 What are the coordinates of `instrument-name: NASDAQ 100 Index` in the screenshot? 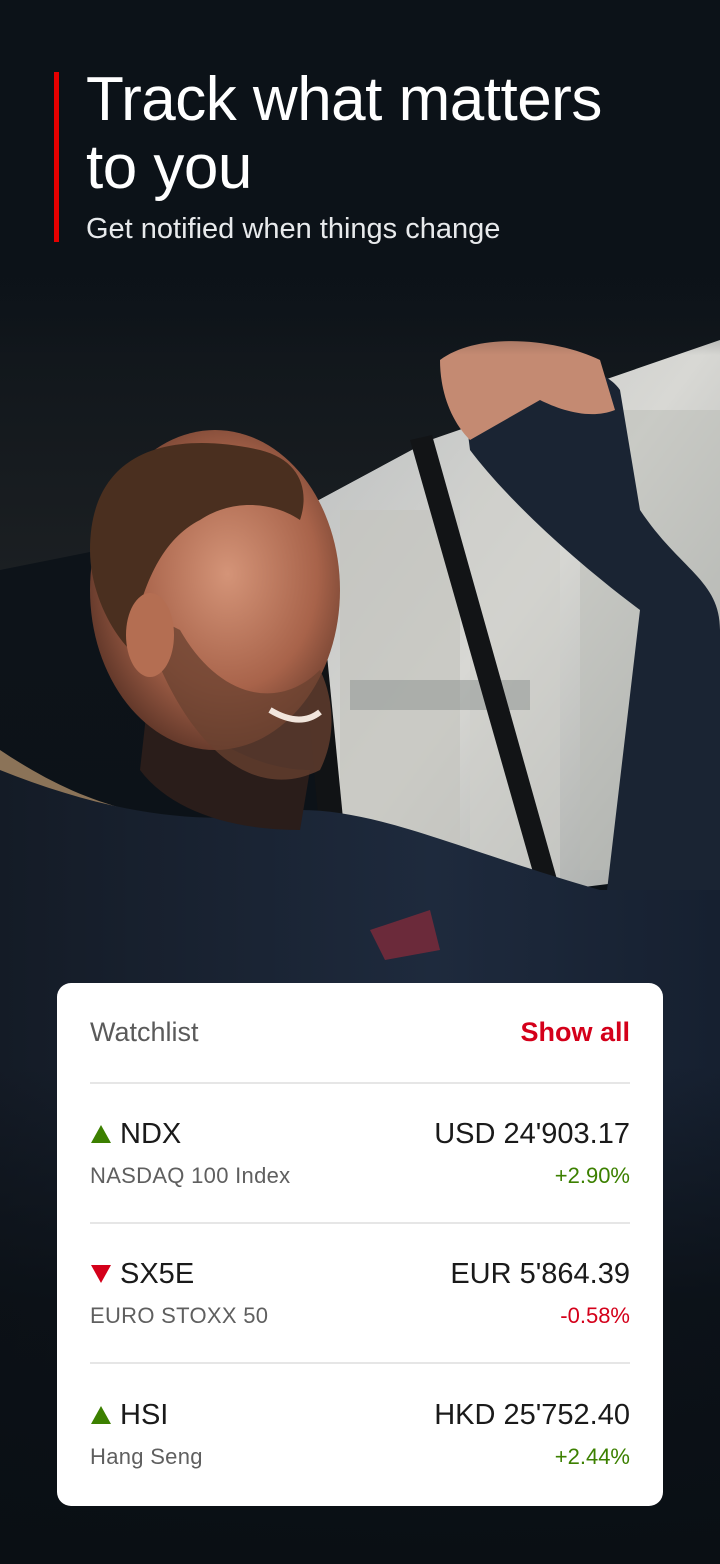 It's located at (190, 1175).